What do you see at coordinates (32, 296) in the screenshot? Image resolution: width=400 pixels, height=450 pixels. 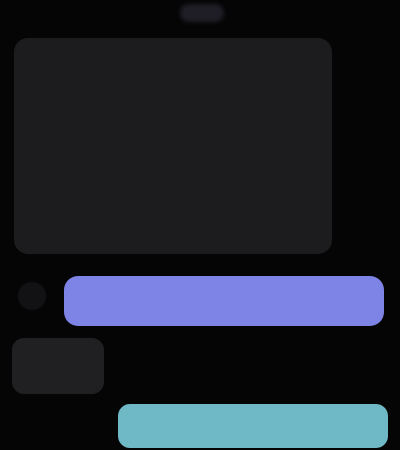 I see `avatar` at bounding box center [32, 296].